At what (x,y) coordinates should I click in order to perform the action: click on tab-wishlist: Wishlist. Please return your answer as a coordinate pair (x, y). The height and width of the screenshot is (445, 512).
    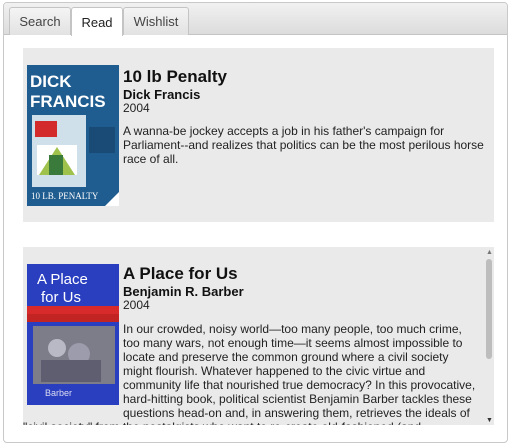
    Looking at the image, I should click on (156, 21).